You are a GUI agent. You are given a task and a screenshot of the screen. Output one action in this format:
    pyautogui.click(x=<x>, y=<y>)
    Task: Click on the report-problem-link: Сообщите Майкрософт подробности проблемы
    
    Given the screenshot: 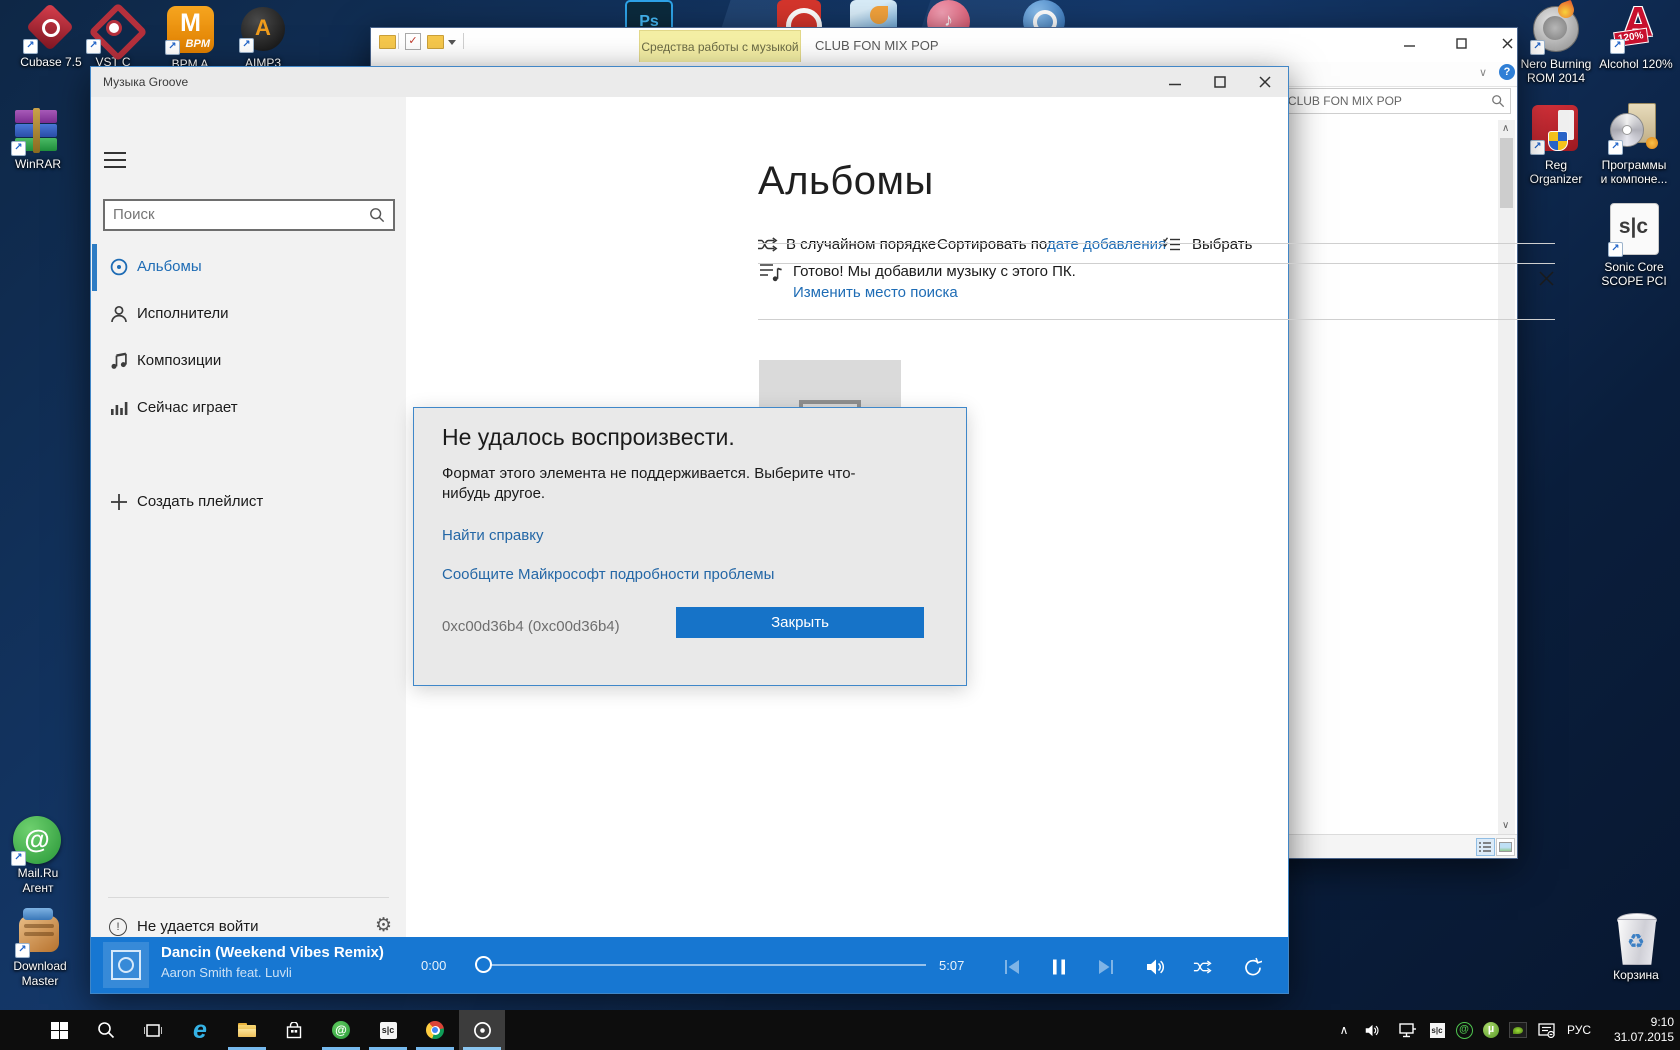 What is the action you would take?
    pyautogui.click(x=608, y=574)
    